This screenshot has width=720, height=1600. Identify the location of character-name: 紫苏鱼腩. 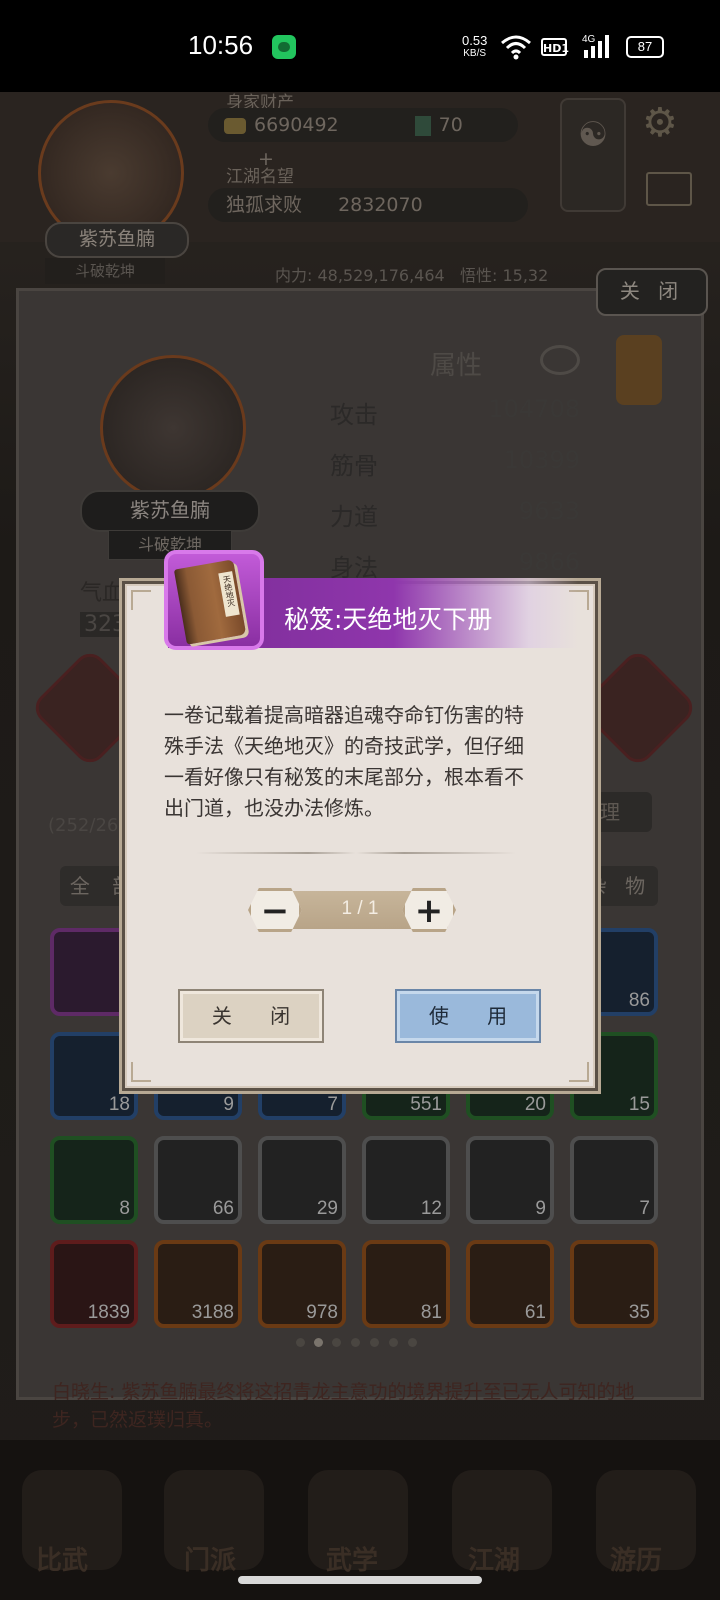
(170, 511).